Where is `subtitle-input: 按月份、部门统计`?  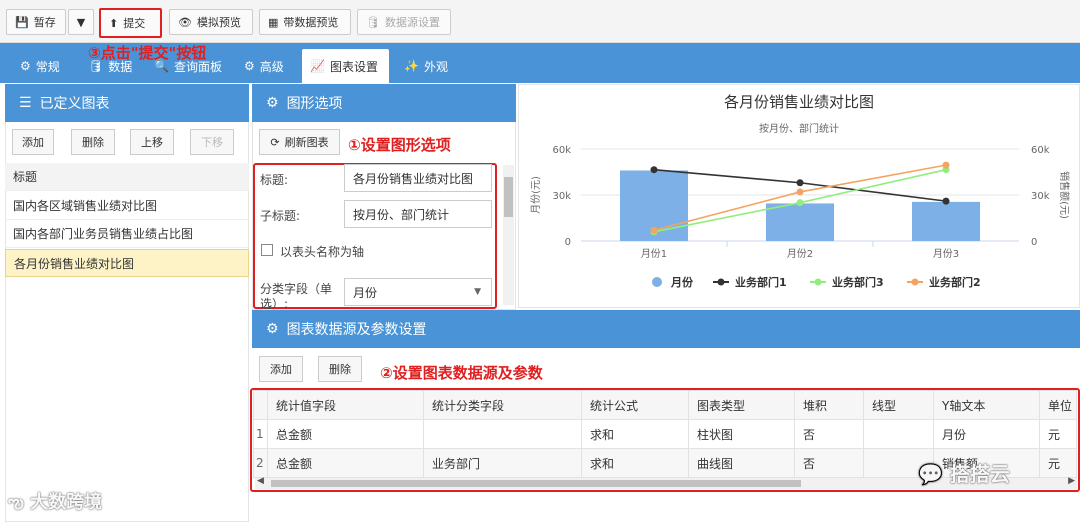
subtitle-input: 按月份、部门统计 is located at coordinates (418, 214).